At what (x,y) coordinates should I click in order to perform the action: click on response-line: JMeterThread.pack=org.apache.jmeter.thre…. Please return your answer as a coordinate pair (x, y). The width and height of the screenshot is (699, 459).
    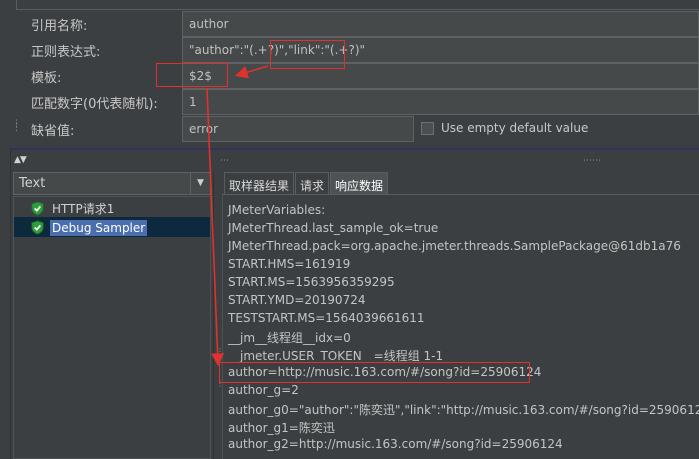
    Looking at the image, I should click on (454, 246).